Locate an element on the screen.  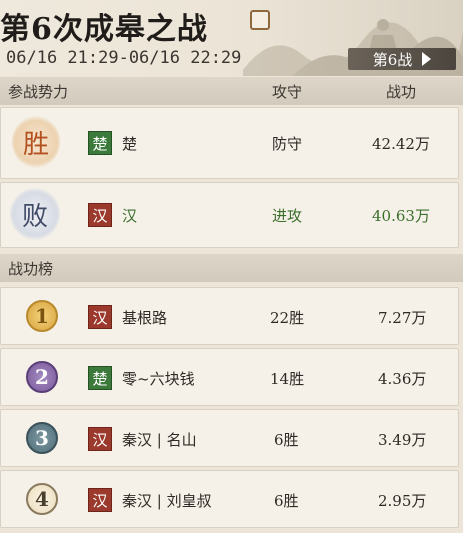
player-merit: 3.49万 is located at coordinates (402, 439).